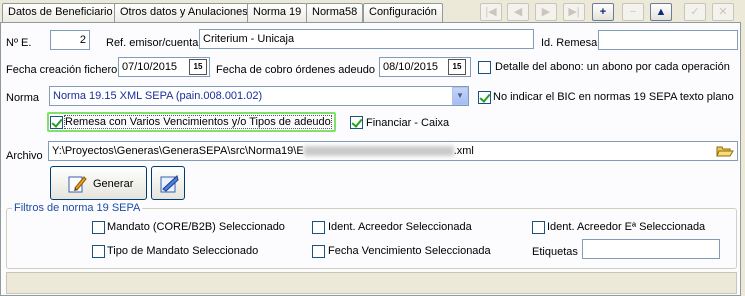 This screenshot has height=296, width=745. I want to click on no-bic-checkbox, so click(484, 97).